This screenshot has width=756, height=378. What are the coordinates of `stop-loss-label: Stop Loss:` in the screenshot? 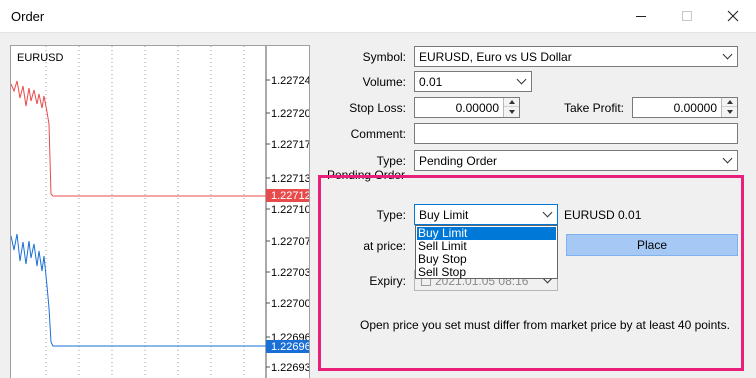 It's located at (377, 108).